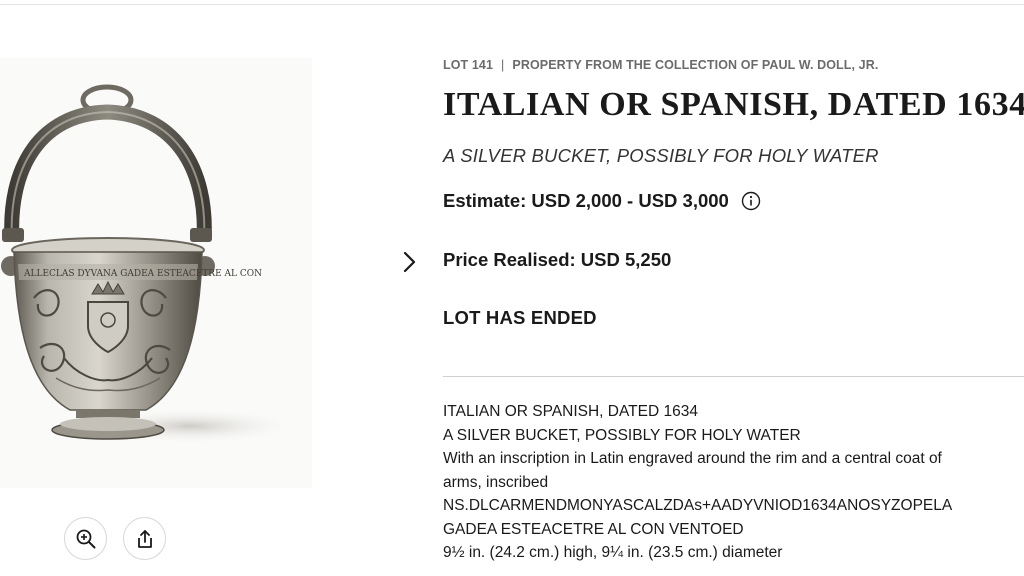 The image size is (1024, 576). I want to click on svg-text:ALLECLAS DYVANA GADEA ESTEACET: ALLECLAS DYVANA GADEA ESTEACETRE AL CON, so click(142, 274).